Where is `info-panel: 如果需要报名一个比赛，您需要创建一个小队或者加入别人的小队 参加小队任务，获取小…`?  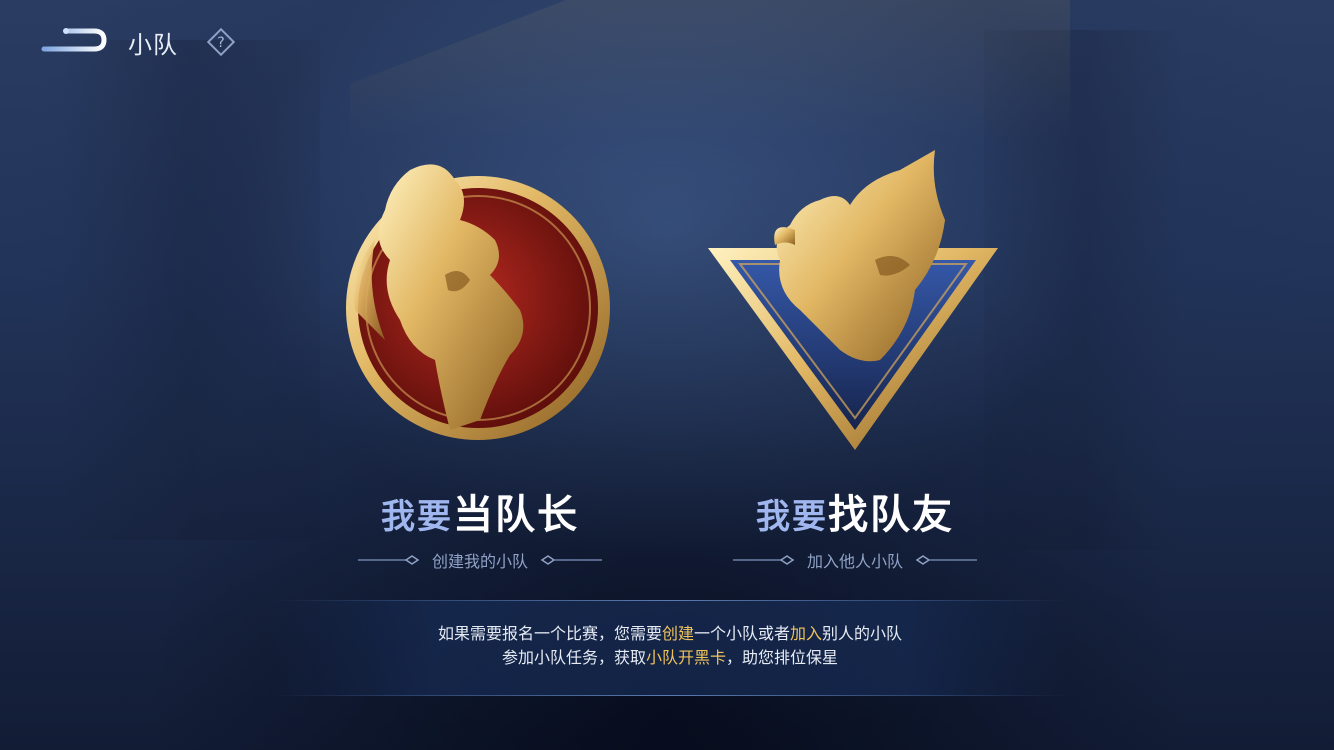 info-panel: 如果需要报名一个比赛，您需要创建一个小队或者加入别人的小队 参加小队任务，获取小… is located at coordinates (670, 648).